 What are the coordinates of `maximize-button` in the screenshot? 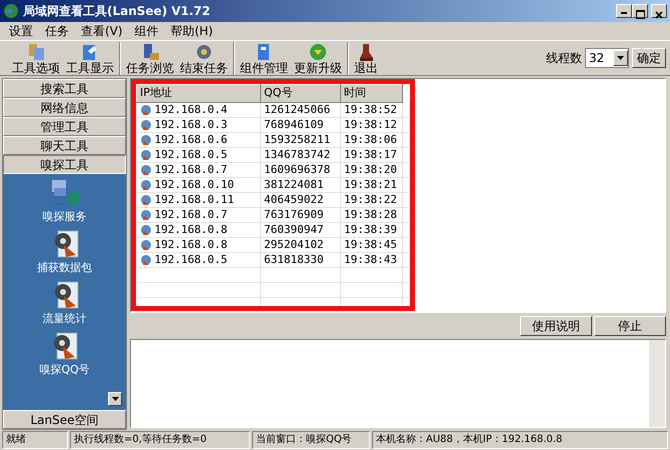 It's located at (640, 11).